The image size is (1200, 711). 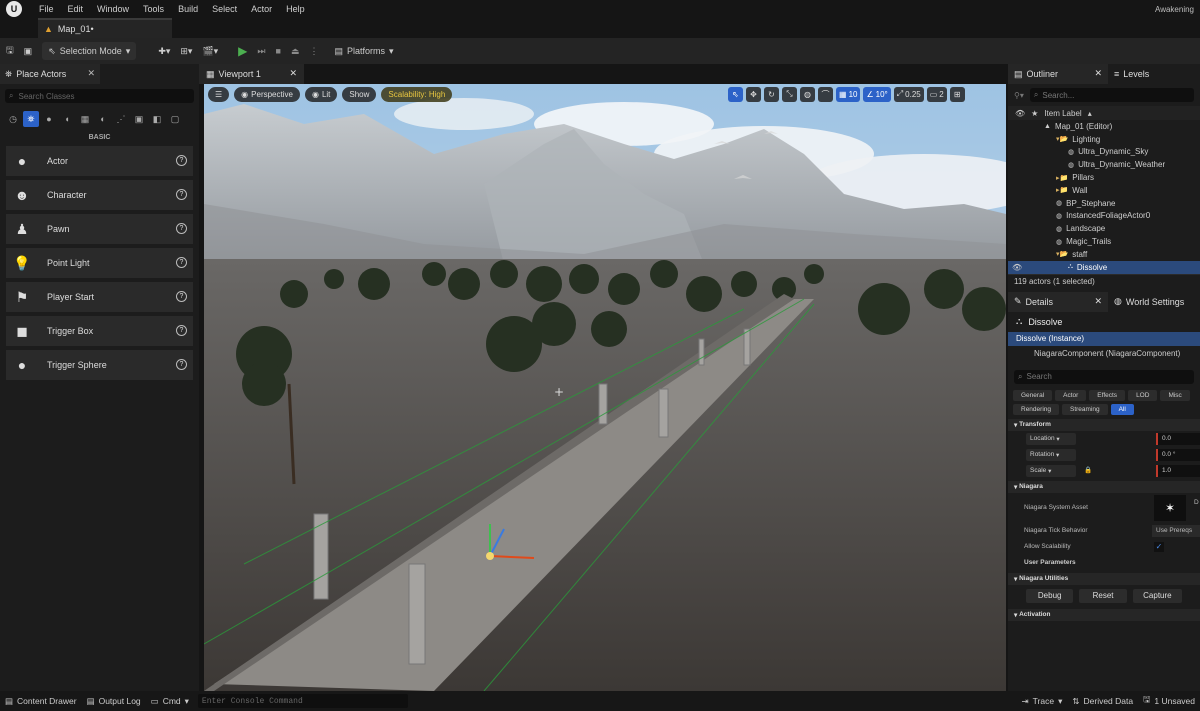 I want to click on tab-place-actors: ⛯ Place Actors ✕, so click(x=50, y=74).